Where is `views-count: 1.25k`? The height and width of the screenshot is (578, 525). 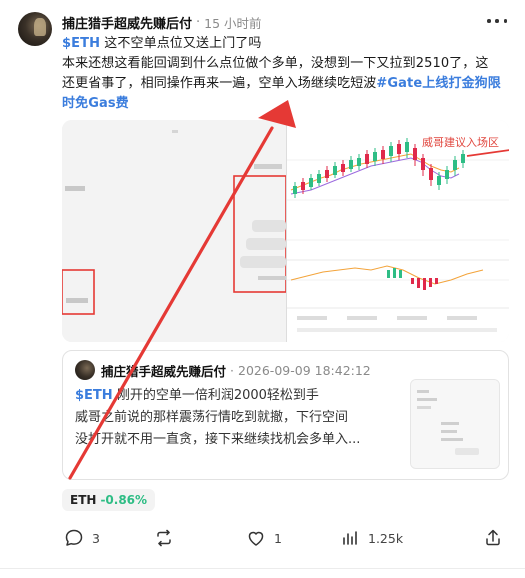 views-count: 1.25k is located at coordinates (386, 538).